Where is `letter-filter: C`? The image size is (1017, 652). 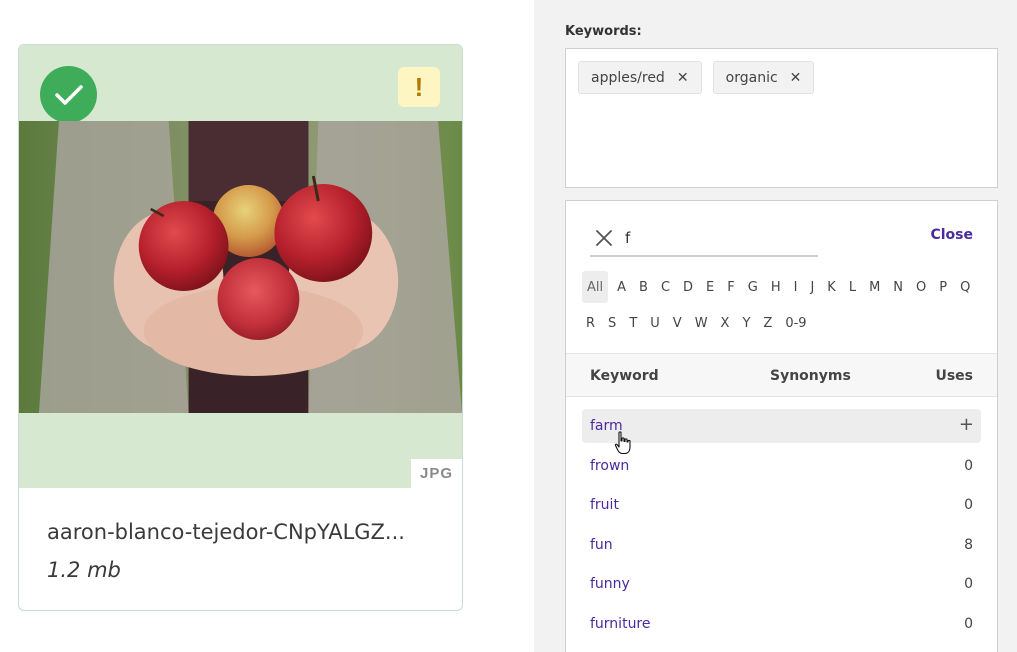 letter-filter: C is located at coordinates (665, 287).